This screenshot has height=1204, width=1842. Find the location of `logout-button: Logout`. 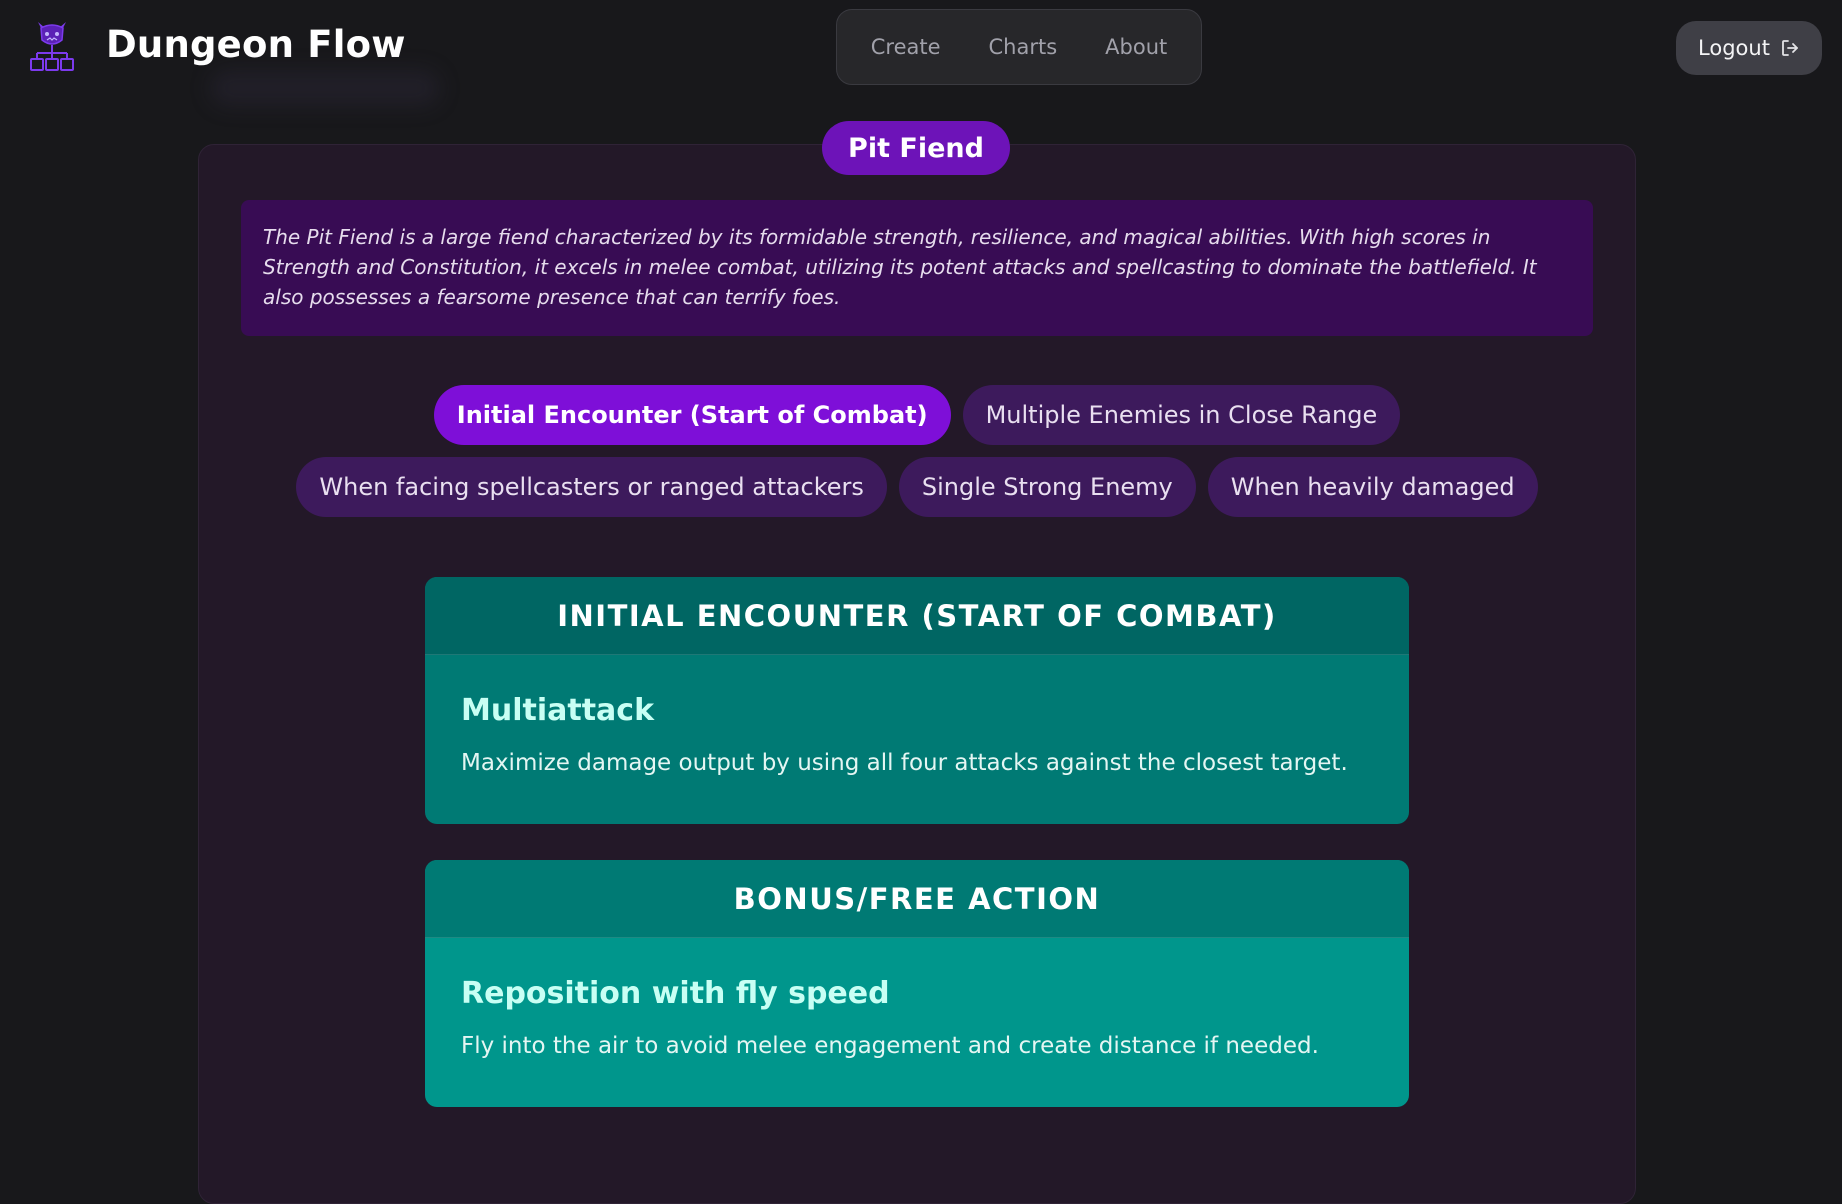

logout-button: Logout is located at coordinates (1749, 48).